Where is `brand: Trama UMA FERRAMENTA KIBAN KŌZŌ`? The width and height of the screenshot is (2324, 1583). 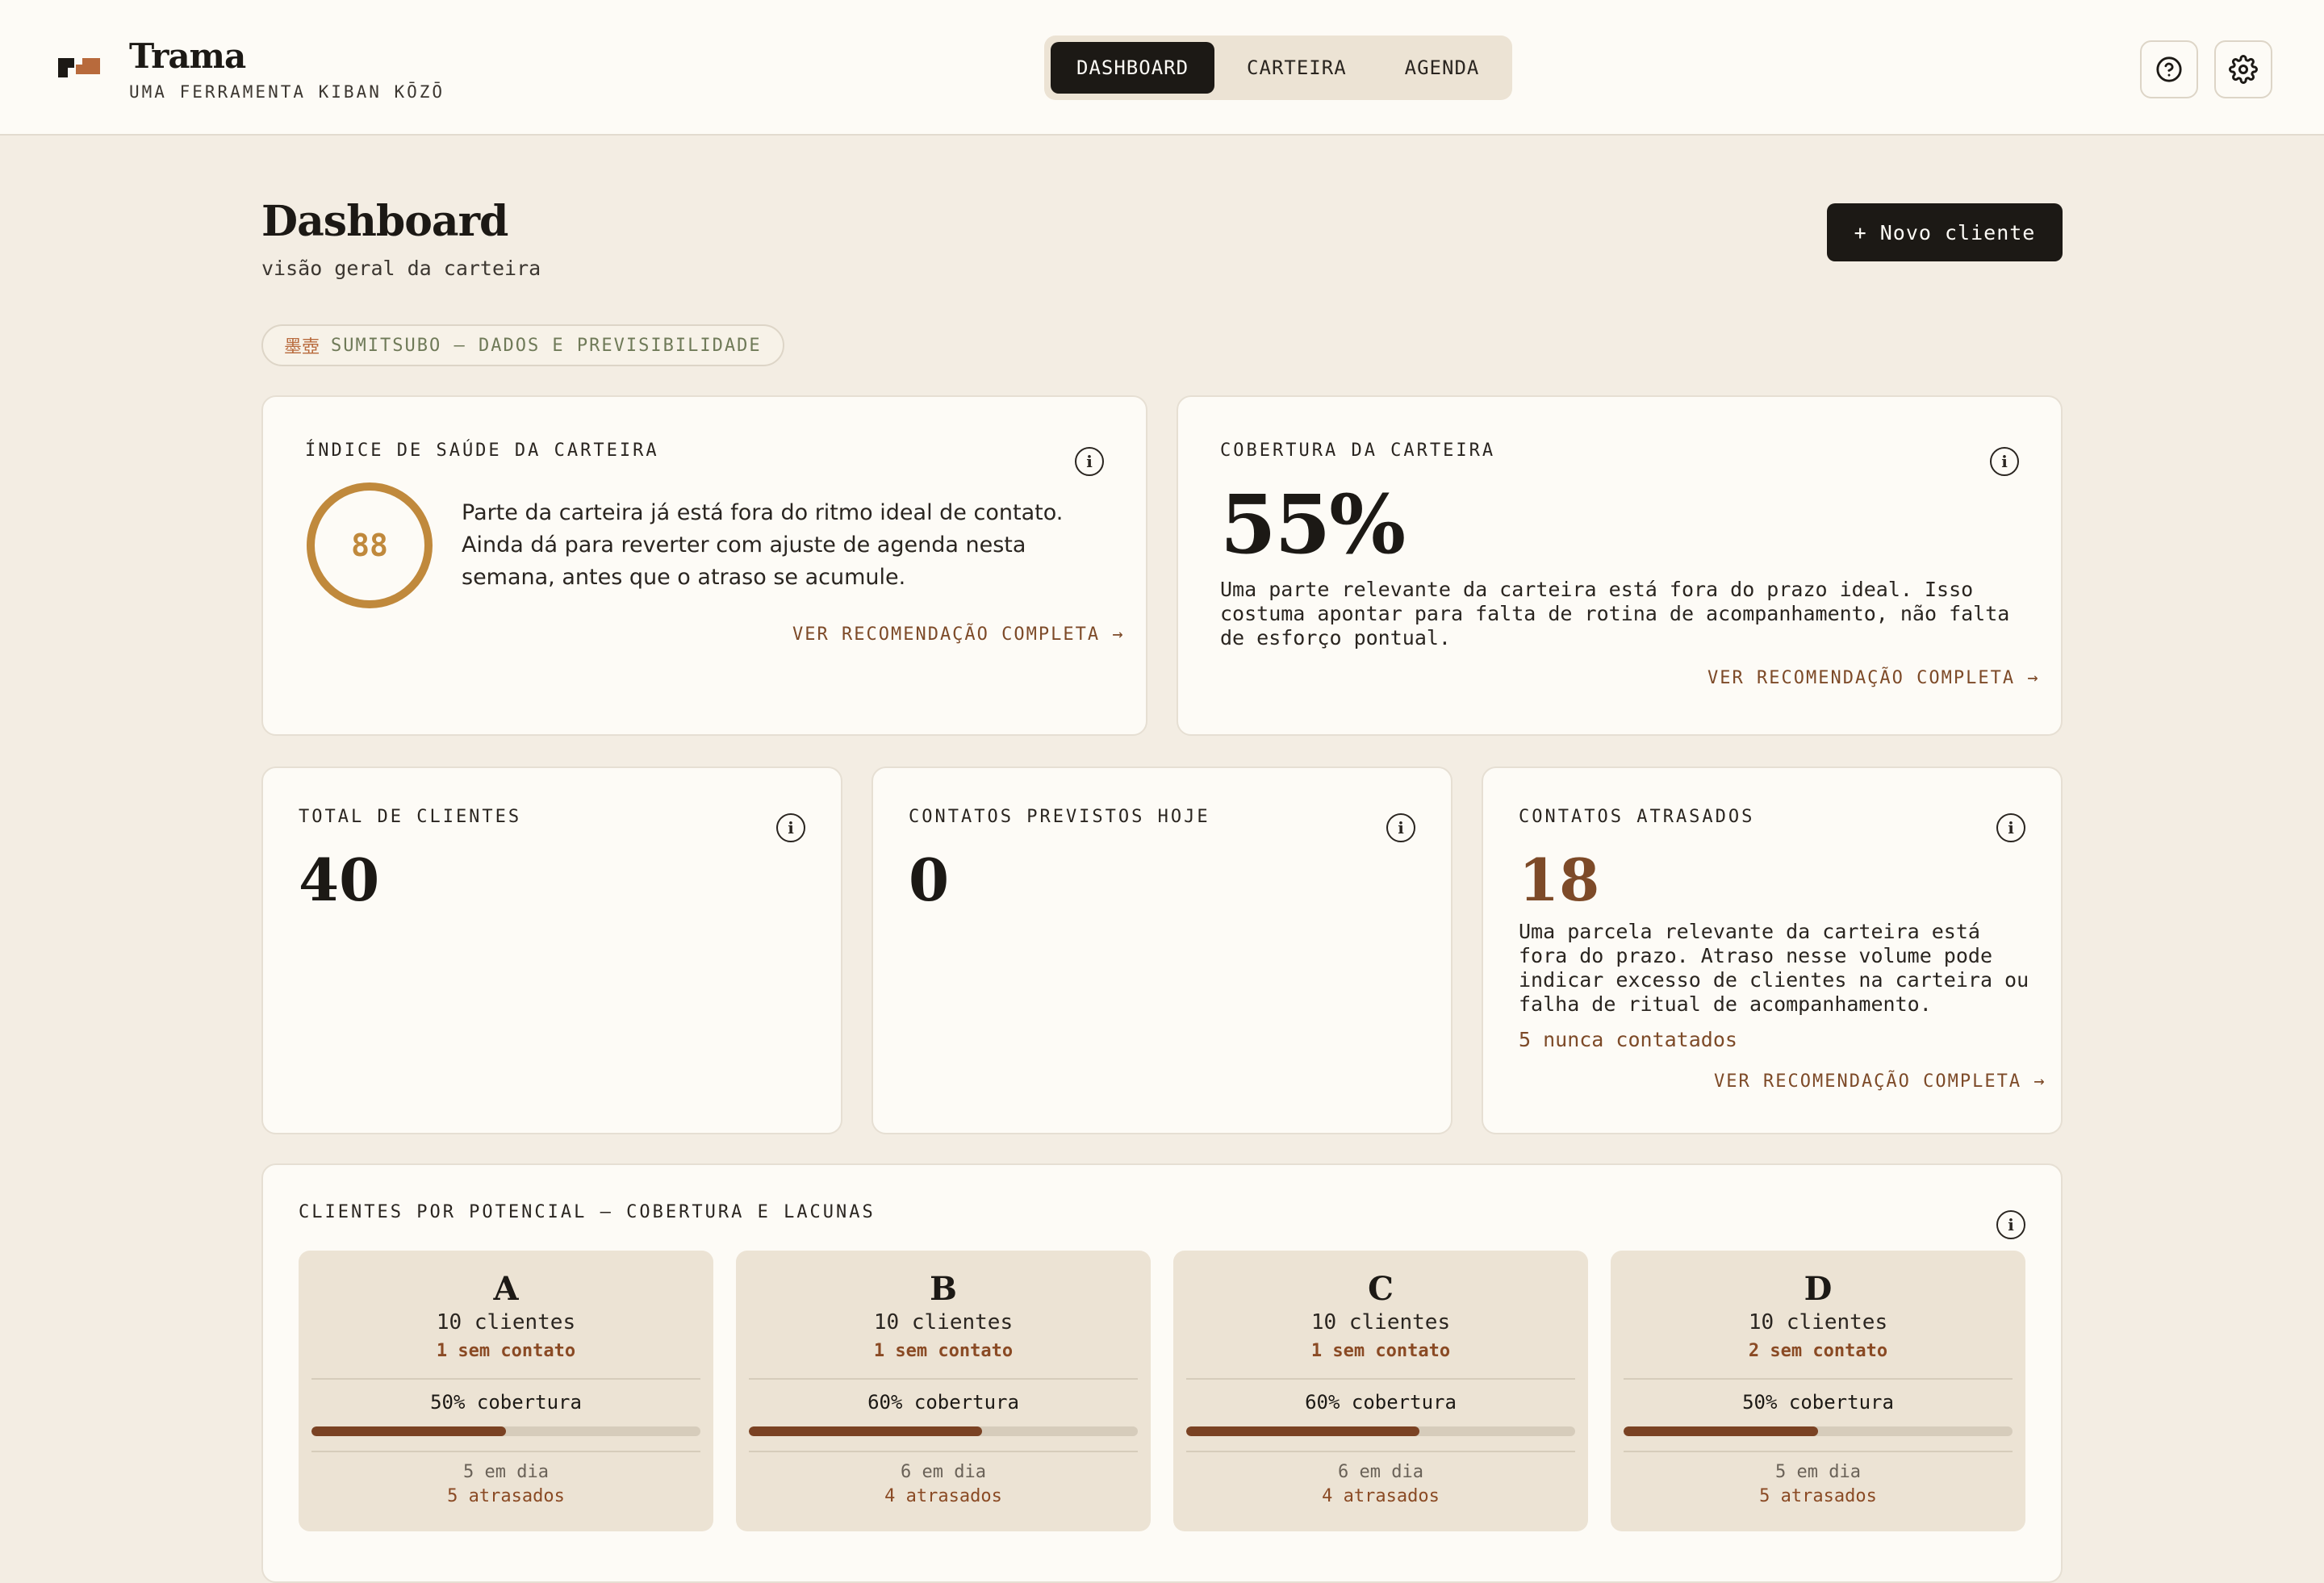
brand: Trama UMA FERRAMENTA KIBAN KŌZŌ is located at coordinates (252, 69).